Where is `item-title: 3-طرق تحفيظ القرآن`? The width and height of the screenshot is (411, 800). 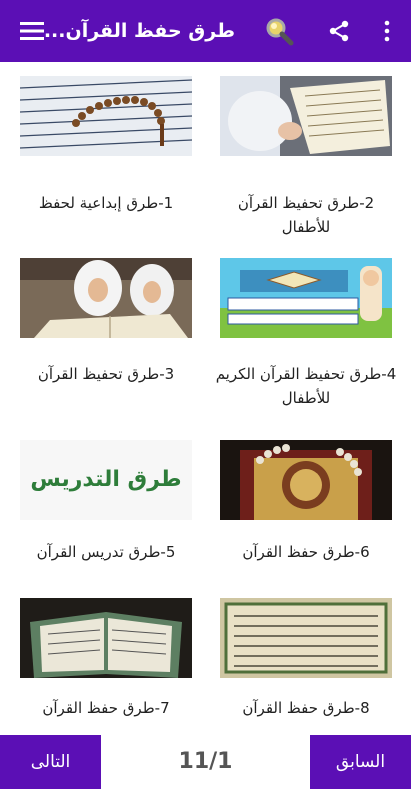 item-title: 3-طرق تحفيظ القرآن is located at coordinates (106, 374).